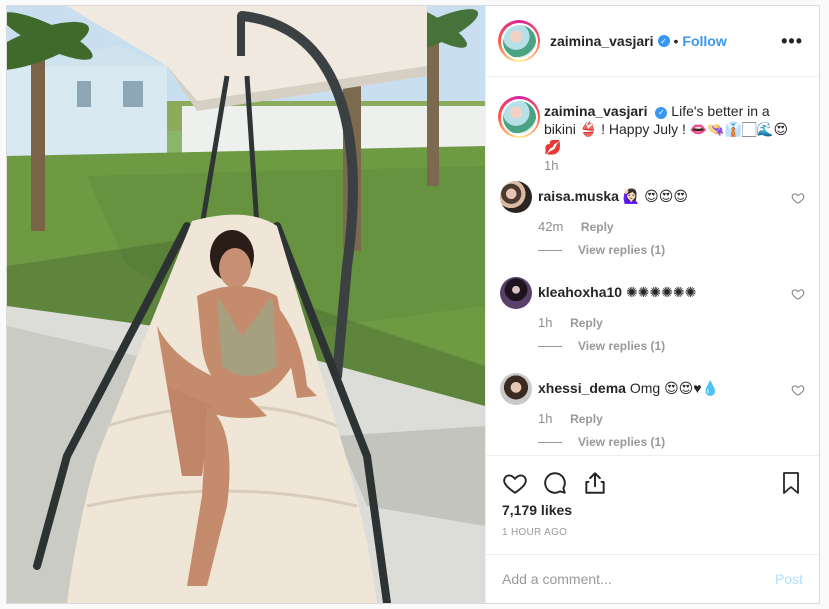  Describe the element at coordinates (791, 483) in the screenshot. I see `bookmark-icon` at that location.